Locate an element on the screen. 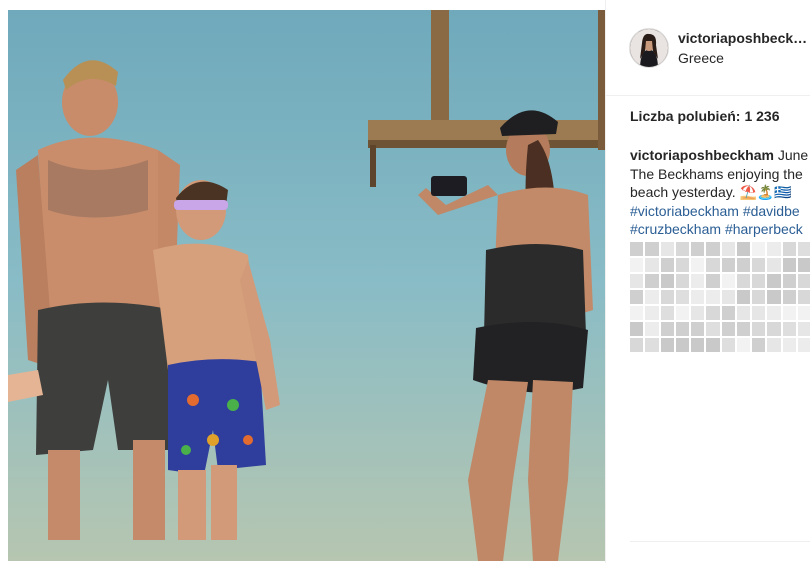 Image resolution: width=810 pixels, height=563 pixels. hashtag-link: #davidbe is located at coordinates (771, 211).